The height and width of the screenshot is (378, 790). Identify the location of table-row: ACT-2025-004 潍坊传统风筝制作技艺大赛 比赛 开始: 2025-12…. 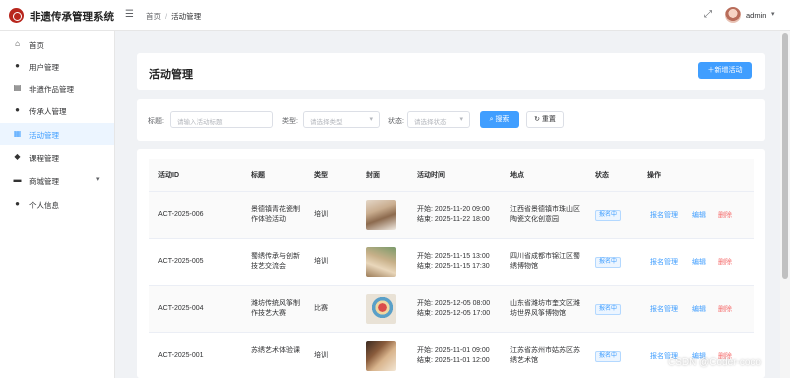
(451, 309).